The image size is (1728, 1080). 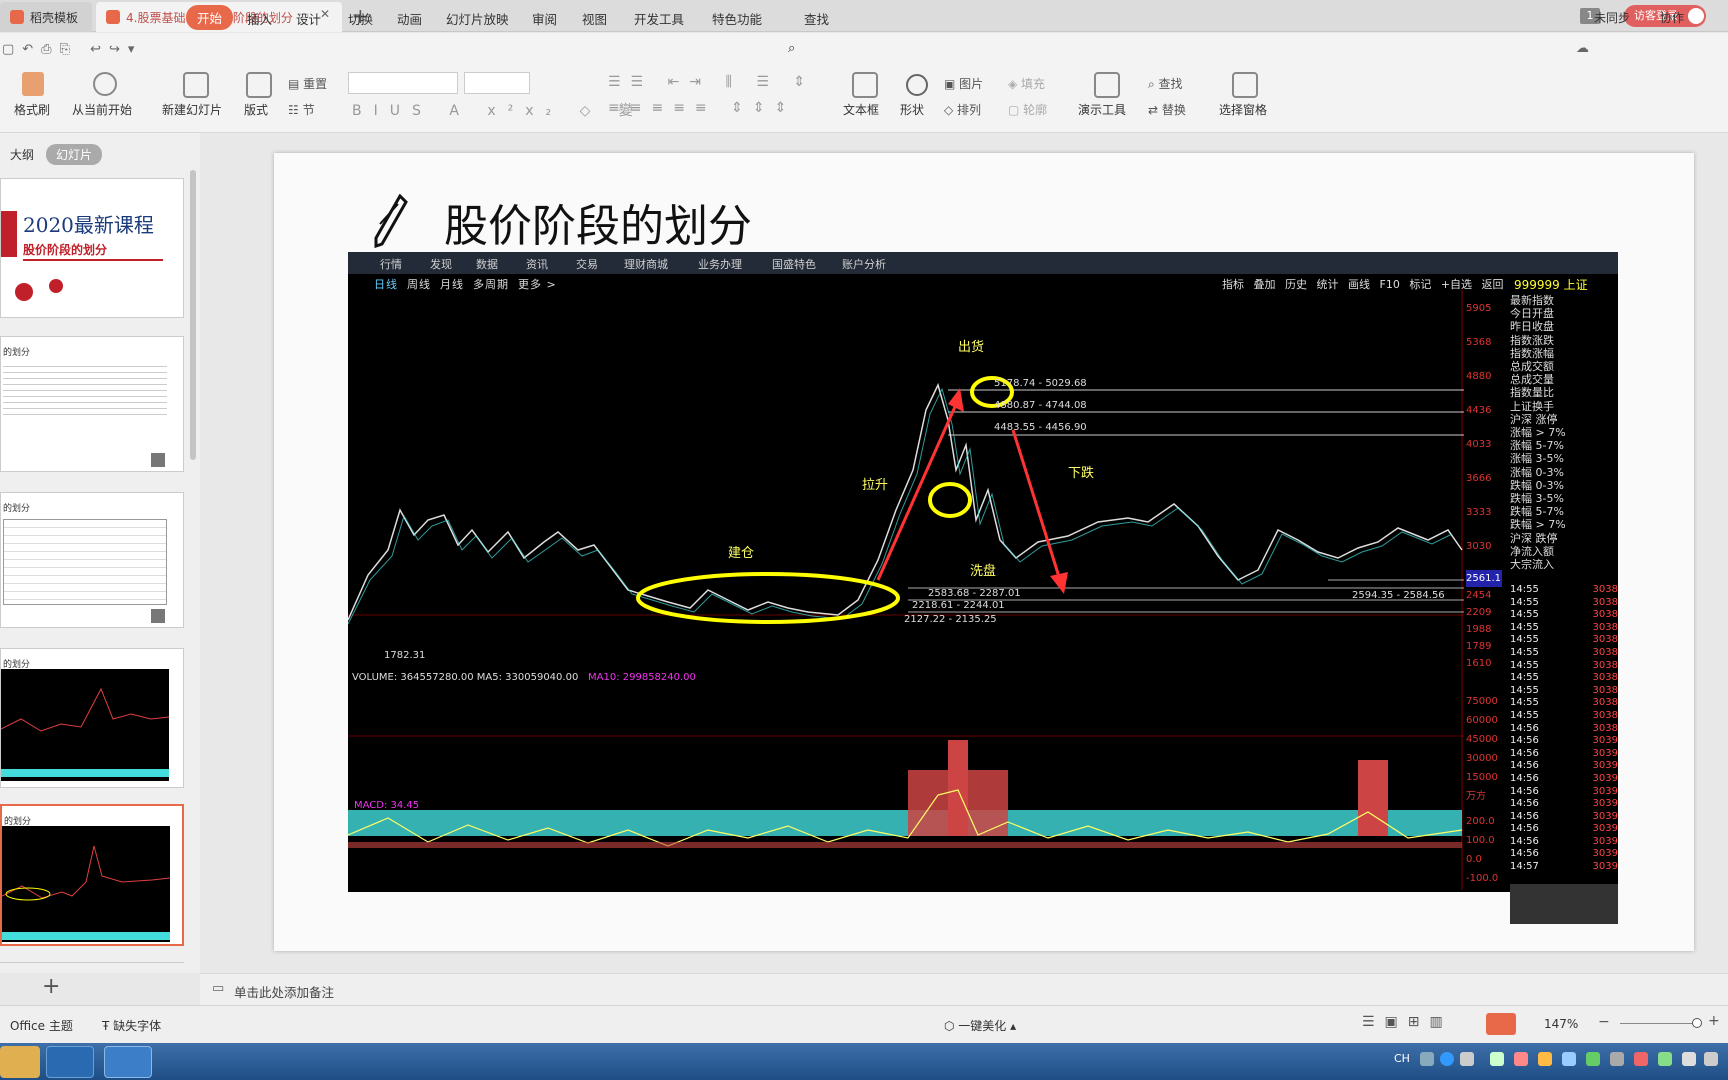 What do you see at coordinates (917, 85) in the screenshot?
I see `shape-icon` at bounding box center [917, 85].